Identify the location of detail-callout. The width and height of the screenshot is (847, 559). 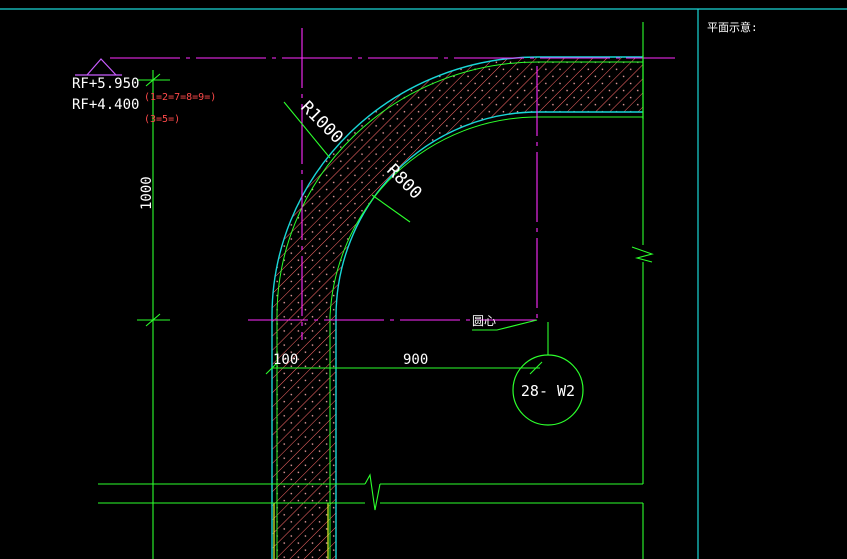
(548, 374).